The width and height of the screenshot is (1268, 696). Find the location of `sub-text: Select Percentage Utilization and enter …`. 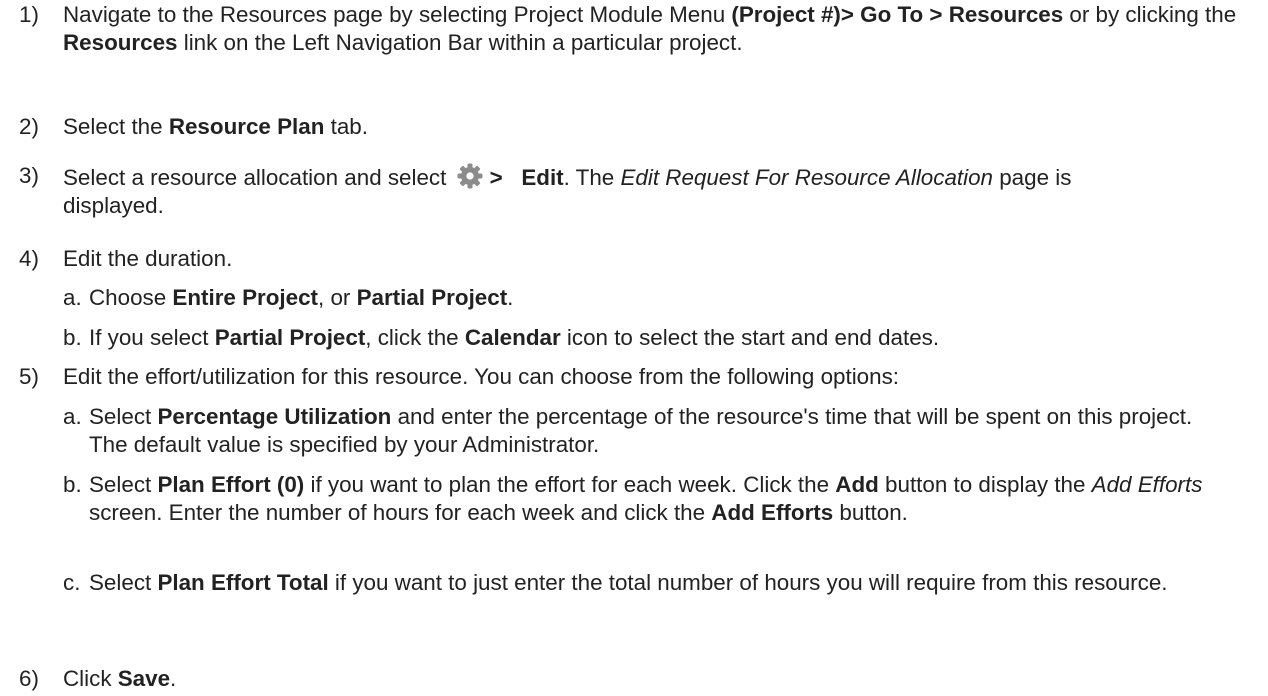

sub-text: Select Percentage Utilization and enter … is located at coordinates (652, 431).